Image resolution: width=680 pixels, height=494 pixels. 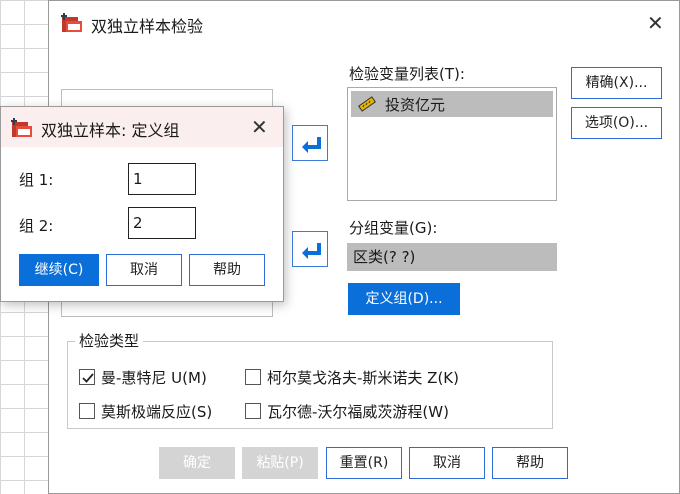 I want to click on group2-input: 2, so click(x=162, y=223).